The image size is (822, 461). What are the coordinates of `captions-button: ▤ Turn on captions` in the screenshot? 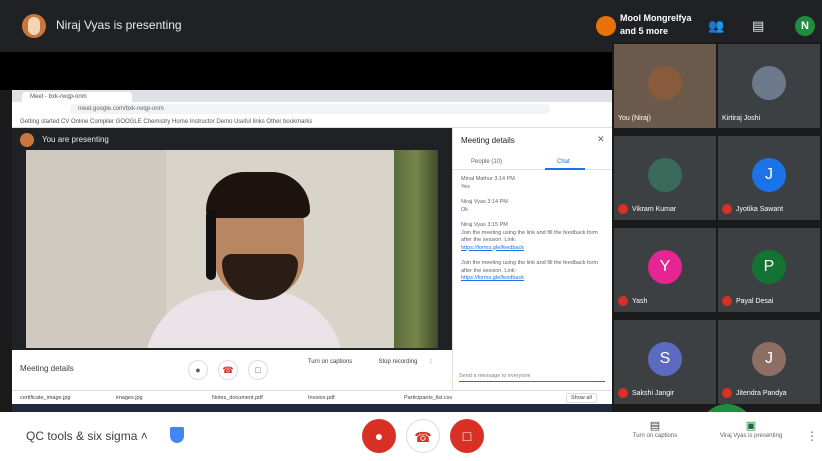 It's located at (655, 430).